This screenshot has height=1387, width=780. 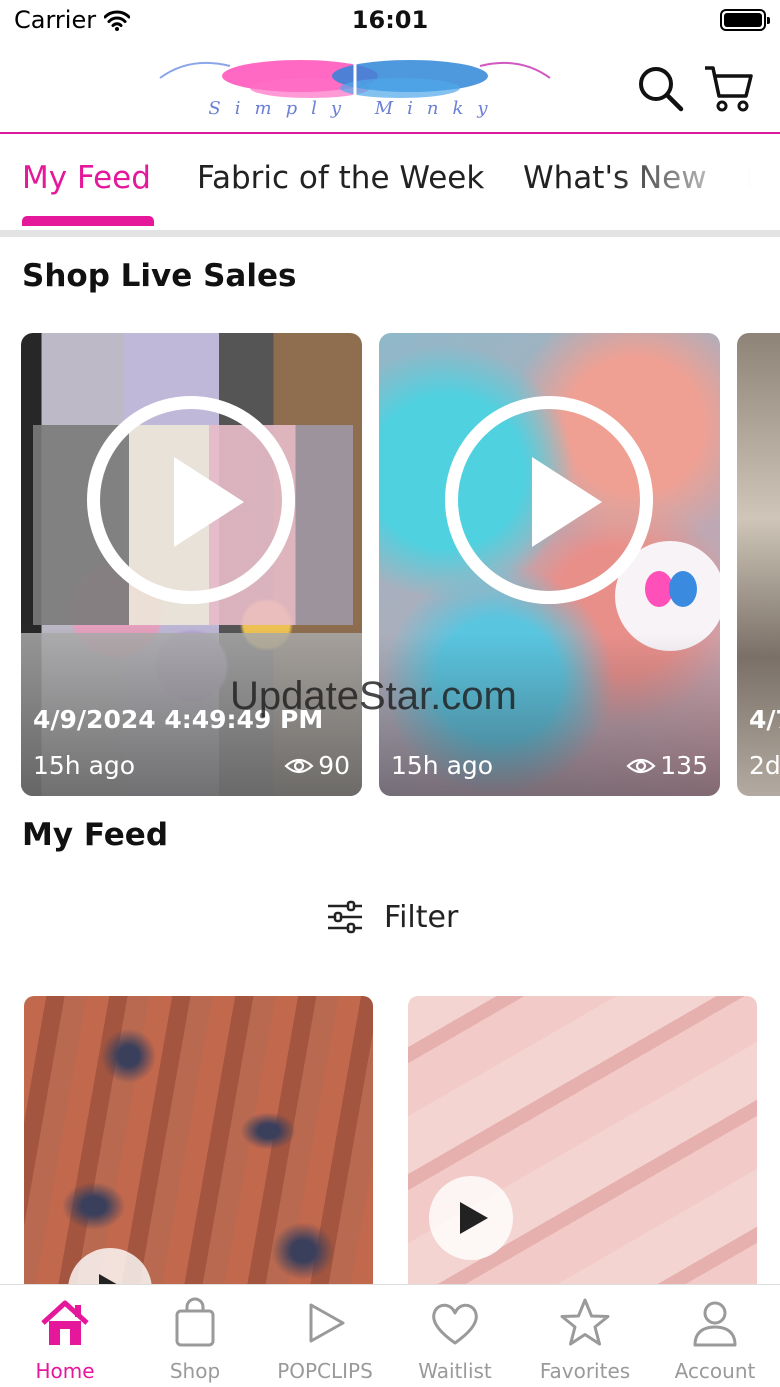 What do you see at coordinates (340, 178) in the screenshot?
I see `tab-fabric-of-the-week: Fabric of the Week` at bounding box center [340, 178].